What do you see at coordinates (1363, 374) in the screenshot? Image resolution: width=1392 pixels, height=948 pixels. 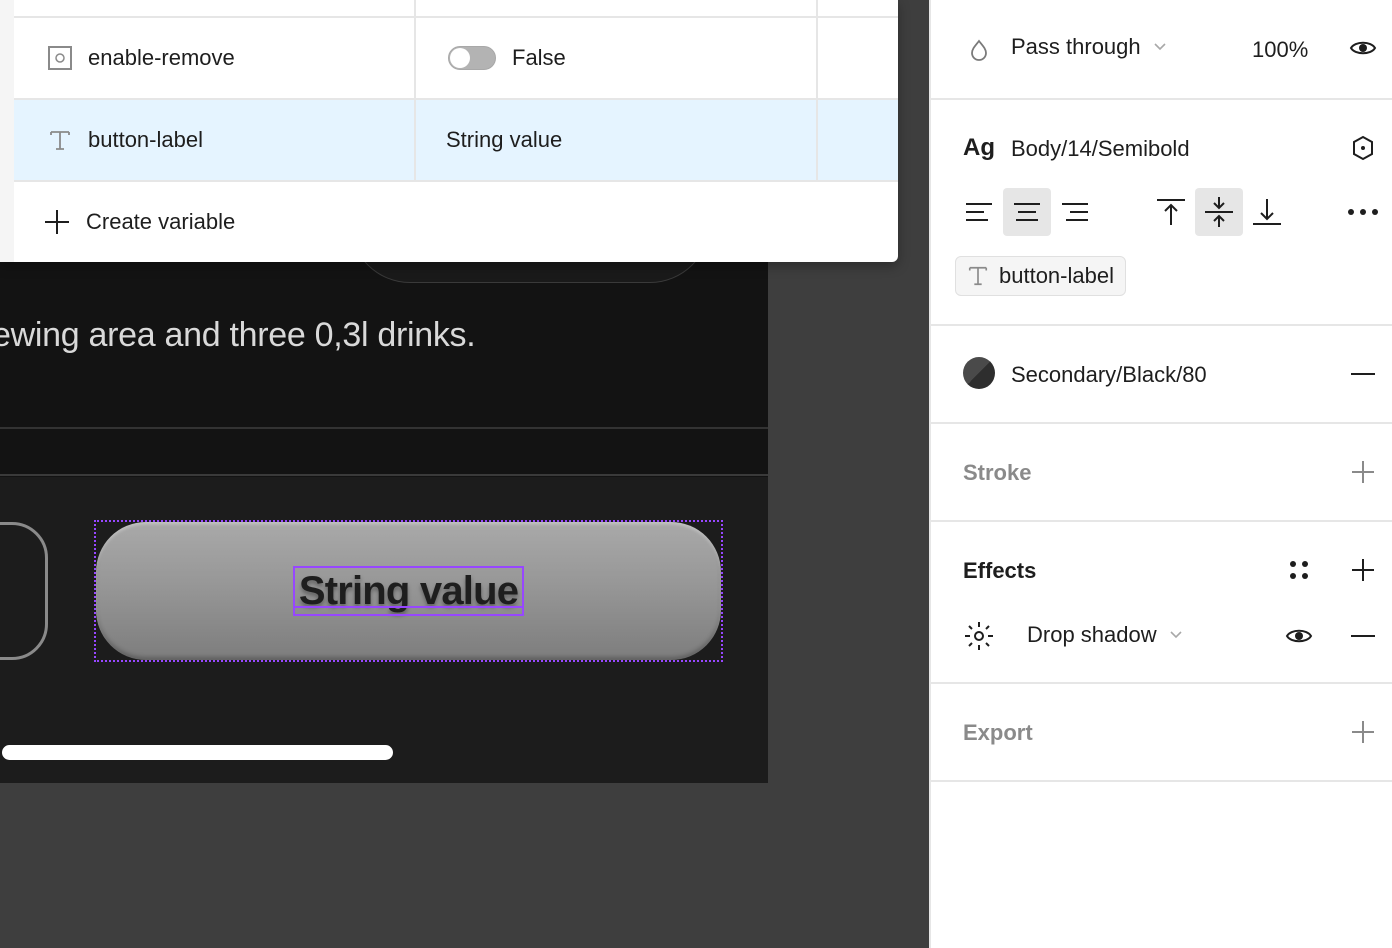 I see `remove-fill-minus-icon` at bounding box center [1363, 374].